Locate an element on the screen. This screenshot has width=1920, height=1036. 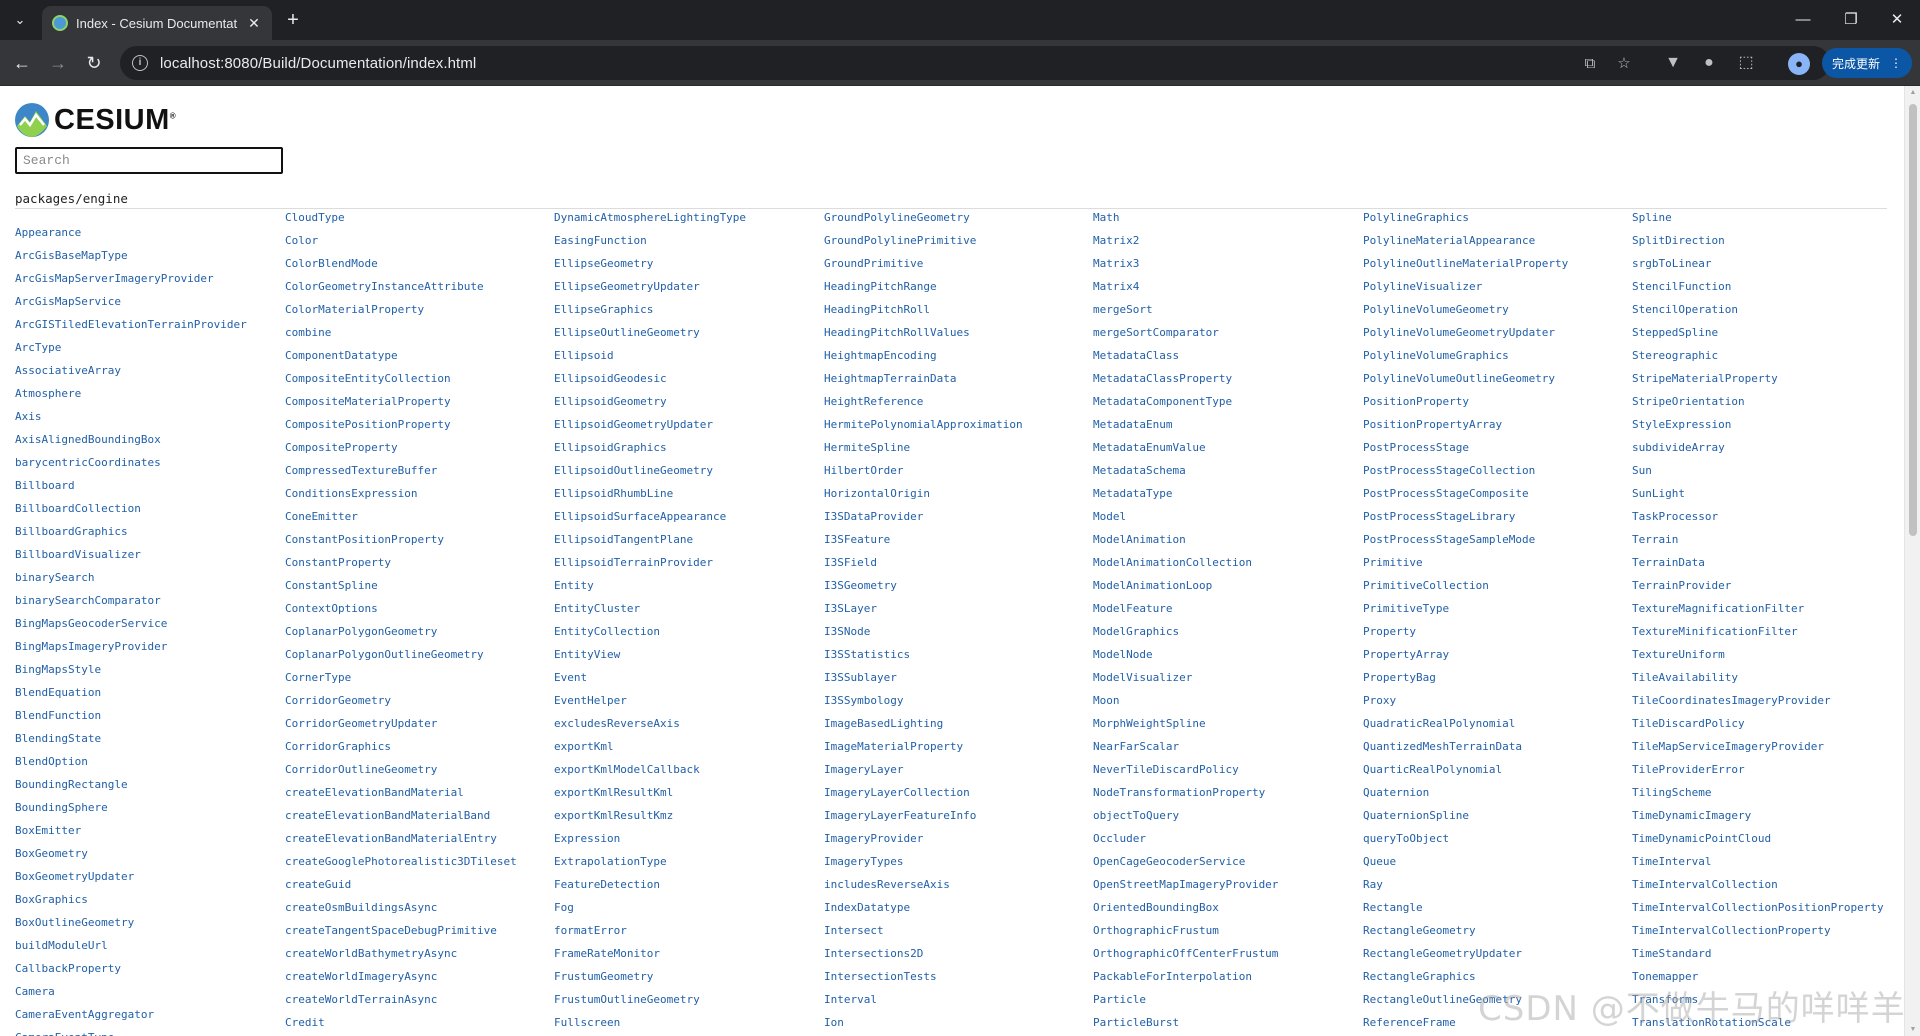
api-link: Atmosphere is located at coordinates (149, 393).